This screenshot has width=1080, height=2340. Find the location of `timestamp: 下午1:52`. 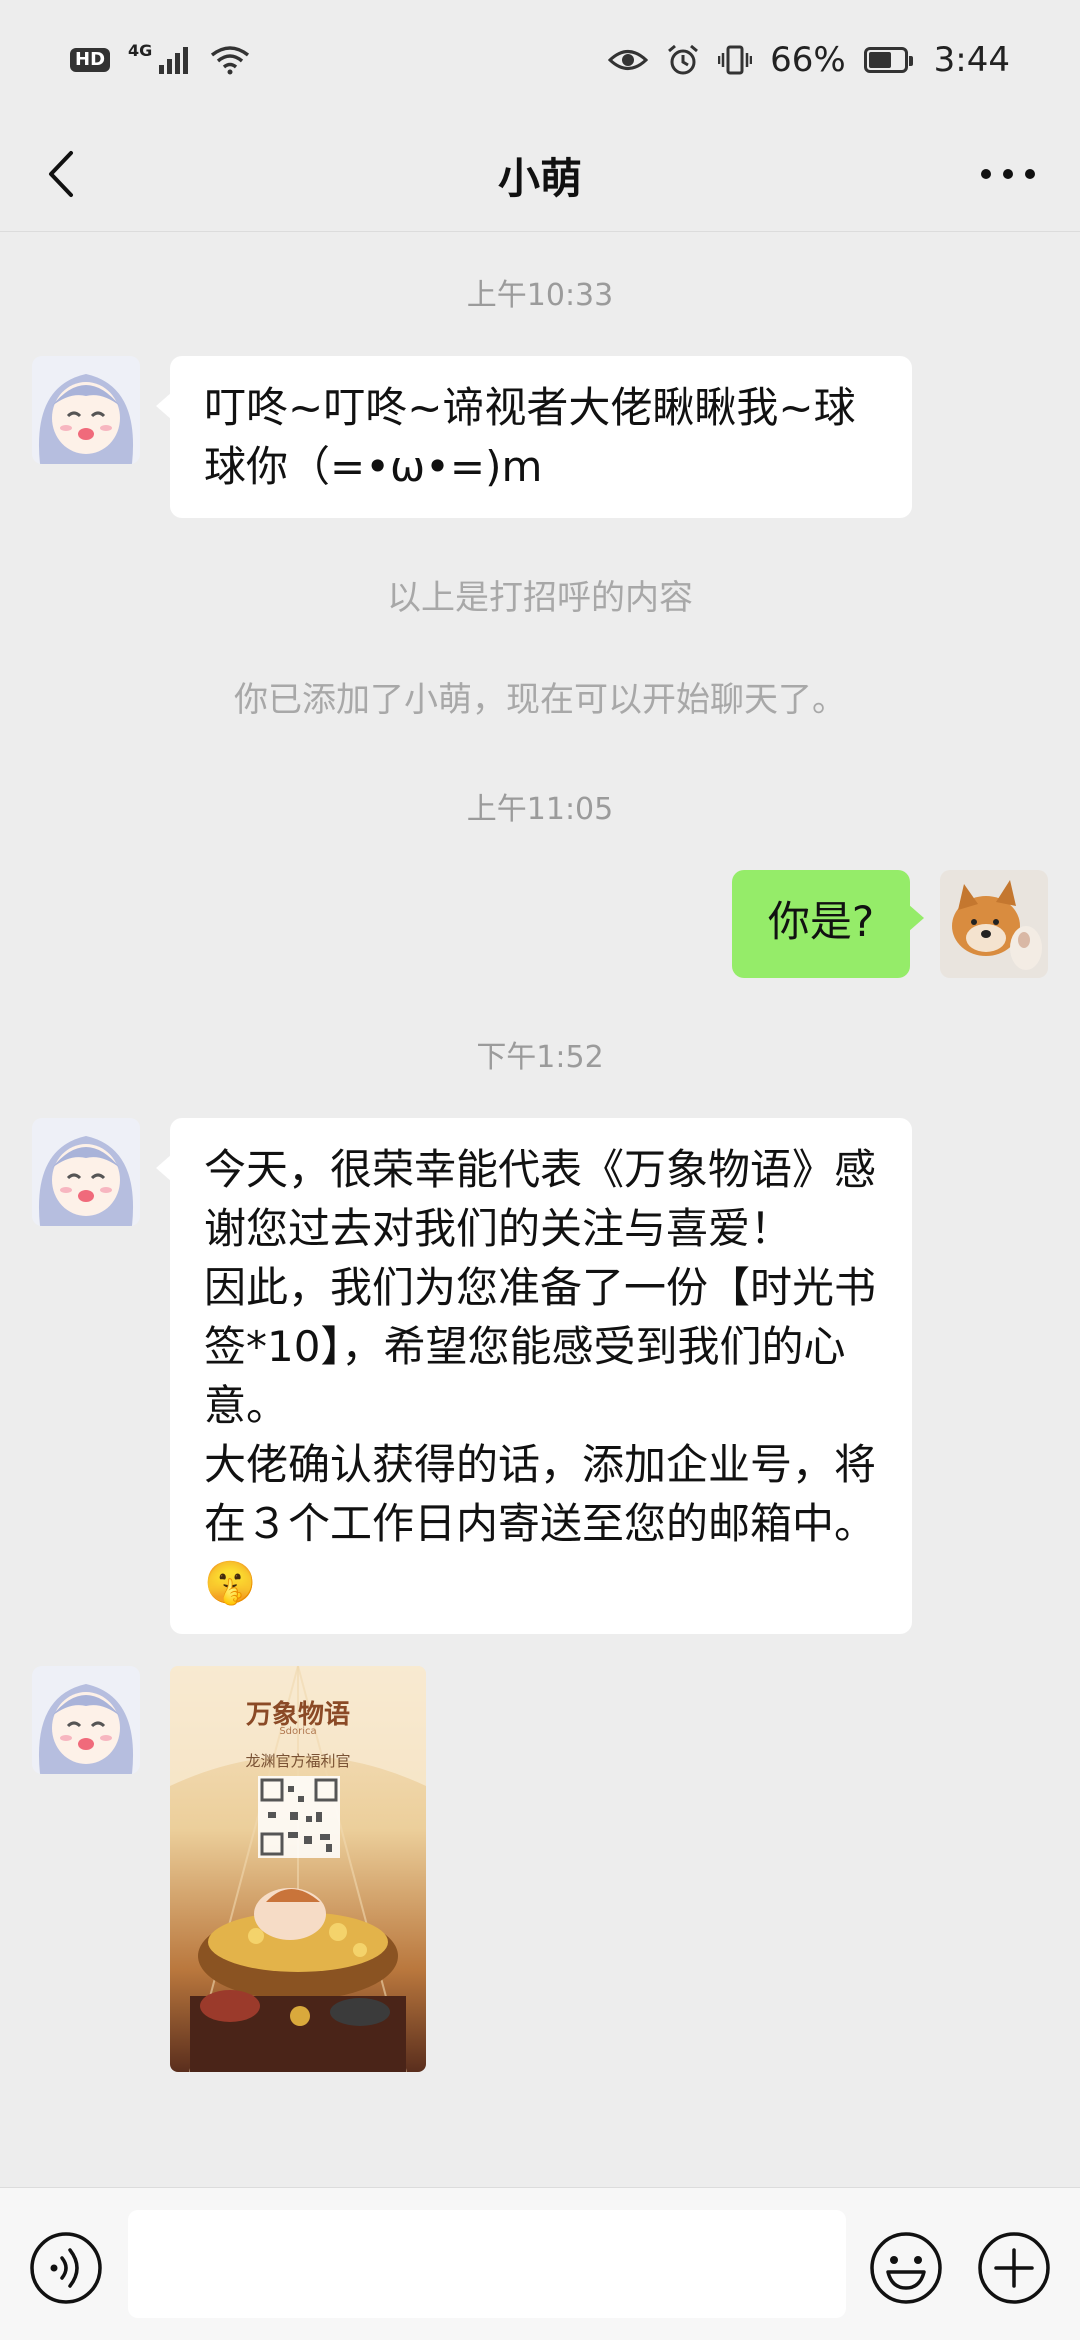

timestamp: 下午1:52 is located at coordinates (540, 1057).